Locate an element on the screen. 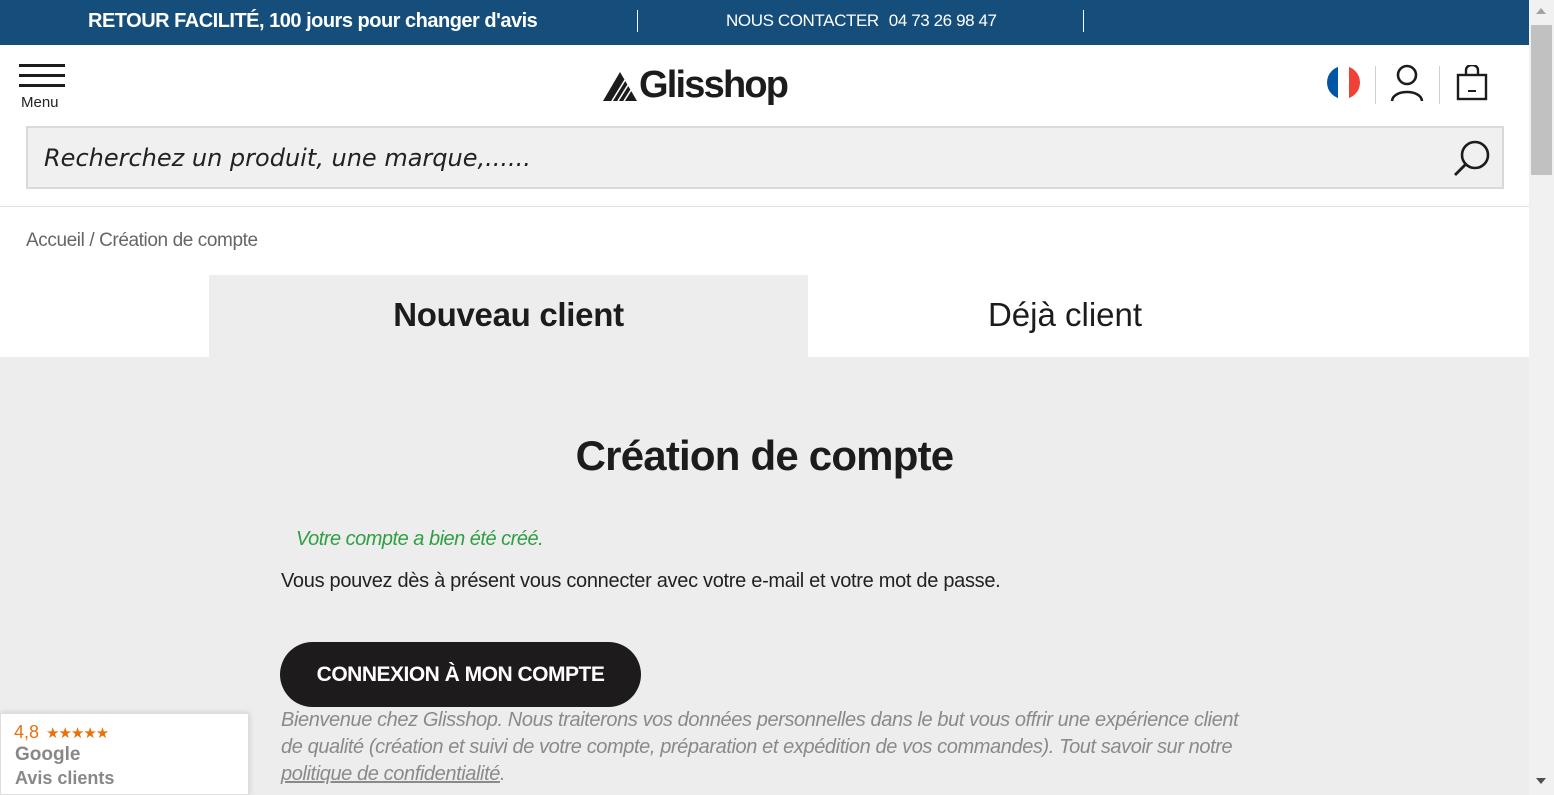 This screenshot has height=795, width=1554. search-icon is located at coordinates (1472, 159).